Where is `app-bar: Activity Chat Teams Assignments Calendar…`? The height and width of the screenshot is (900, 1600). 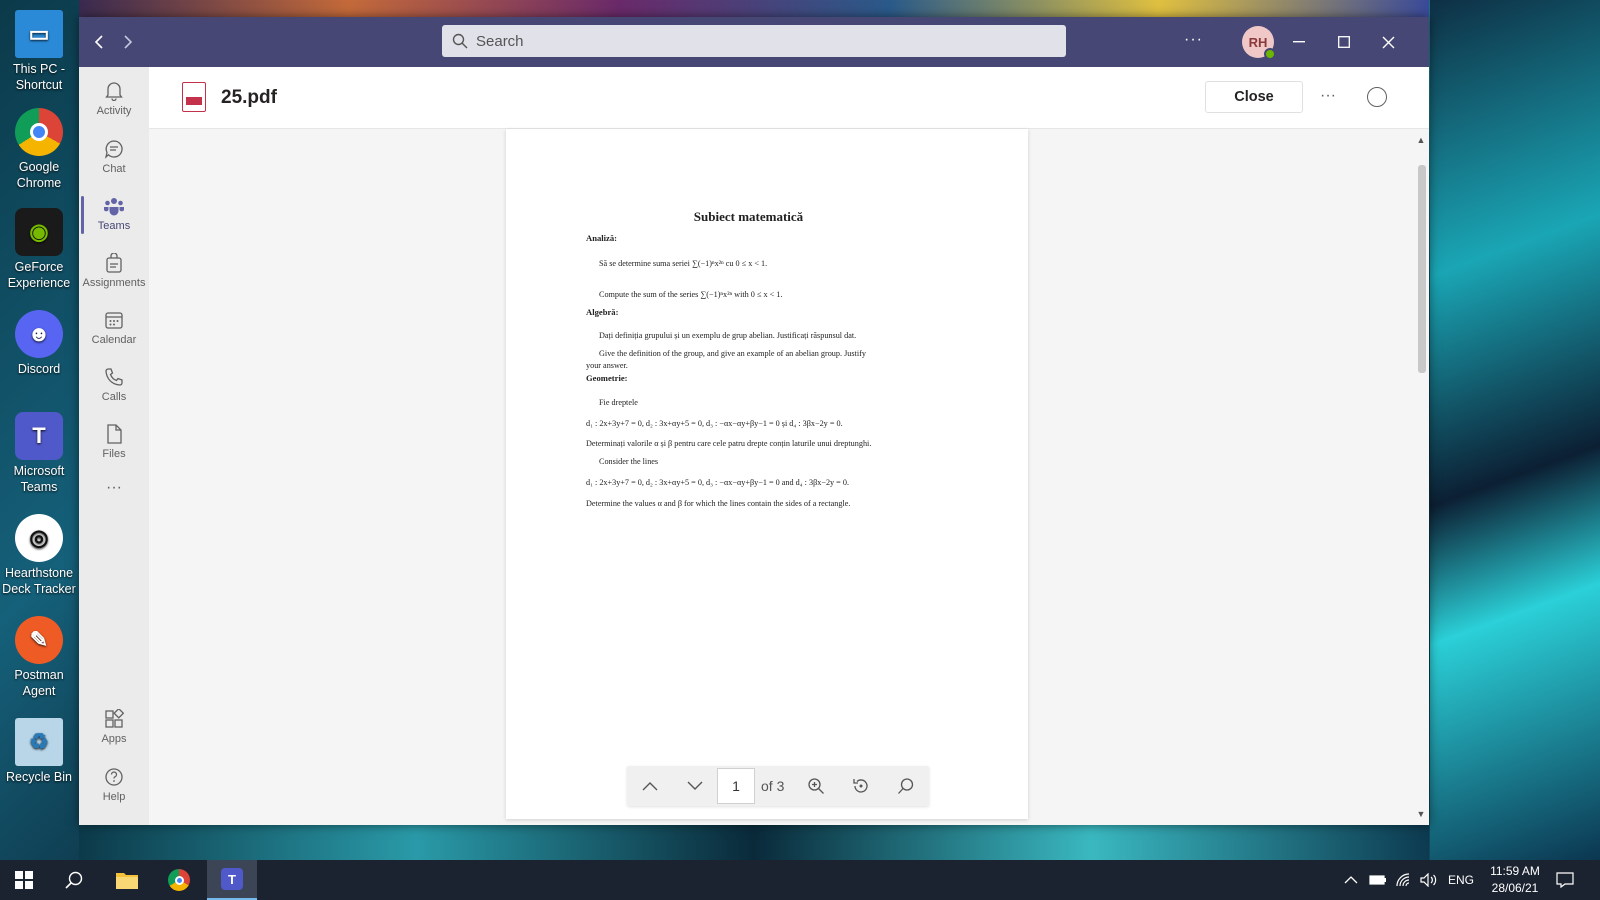 app-bar: Activity Chat Teams Assignments Calendar… is located at coordinates (114, 446).